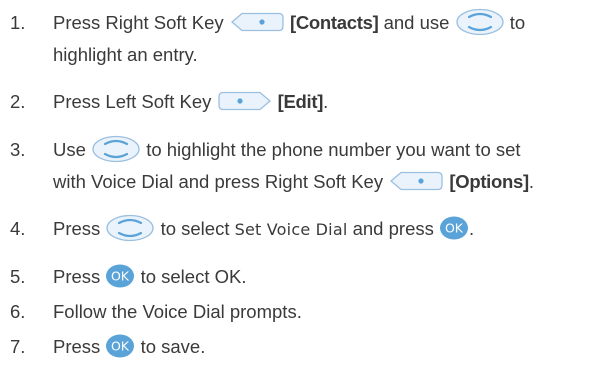 The image size is (611, 365). Describe the element at coordinates (18, 346) in the screenshot. I see `step-number: 7.` at that location.